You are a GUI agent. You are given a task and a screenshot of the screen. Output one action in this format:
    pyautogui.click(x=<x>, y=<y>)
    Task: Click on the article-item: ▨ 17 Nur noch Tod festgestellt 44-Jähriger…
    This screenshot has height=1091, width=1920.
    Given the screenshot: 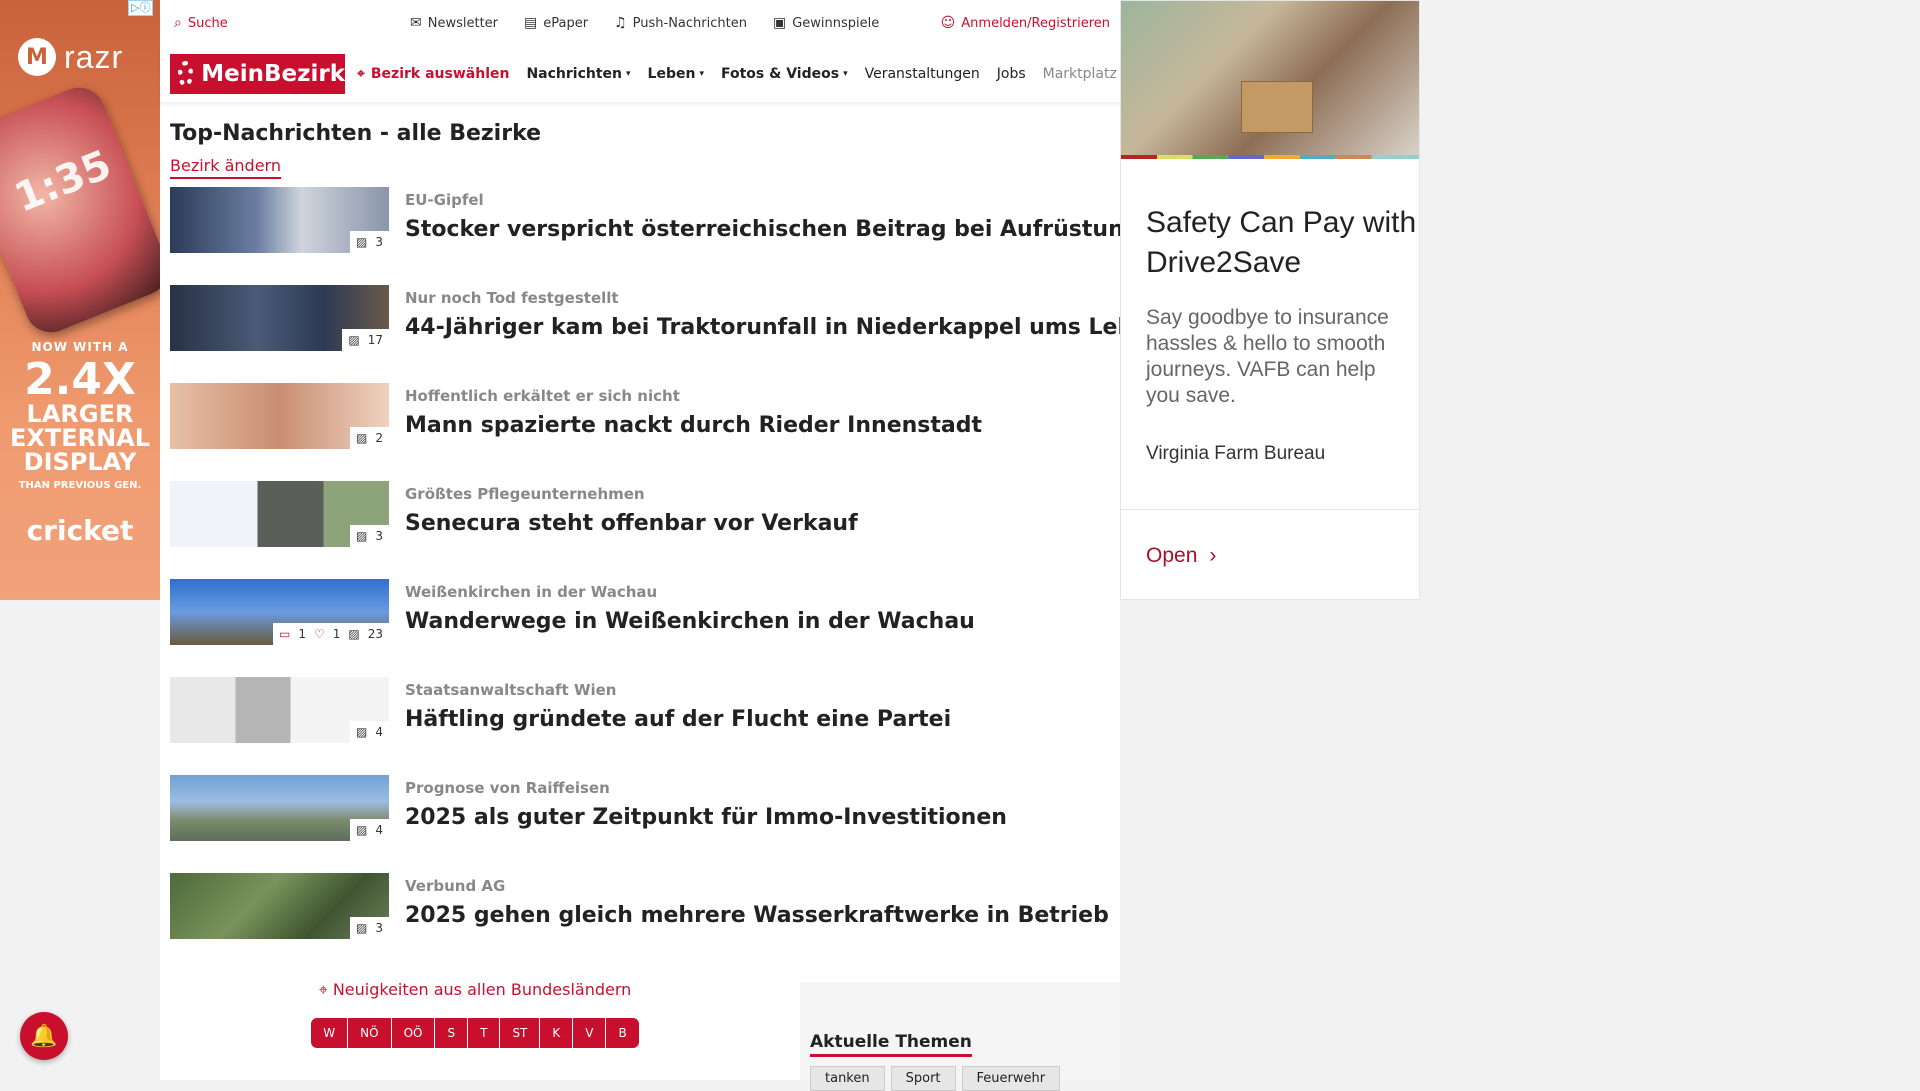 What is the action you would take?
    pyautogui.click(x=667, y=318)
    